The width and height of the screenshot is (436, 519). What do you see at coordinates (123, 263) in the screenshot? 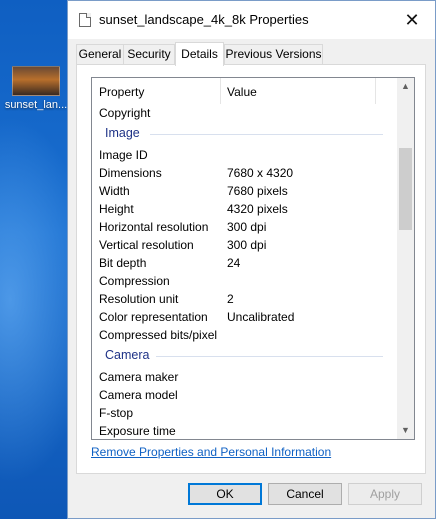
I see `property-name: Bit depth` at bounding box center [123, 263].